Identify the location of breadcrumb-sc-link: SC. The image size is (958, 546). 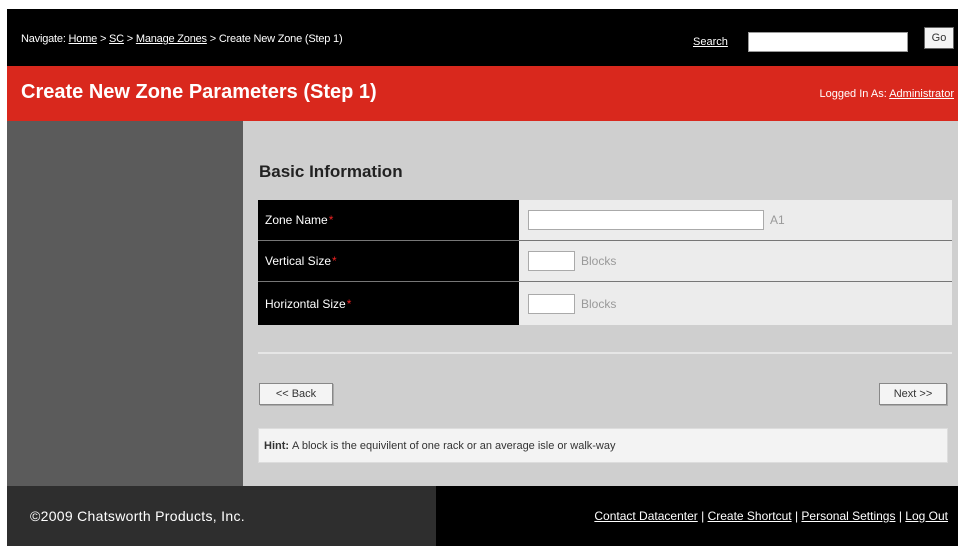
(116, 39).